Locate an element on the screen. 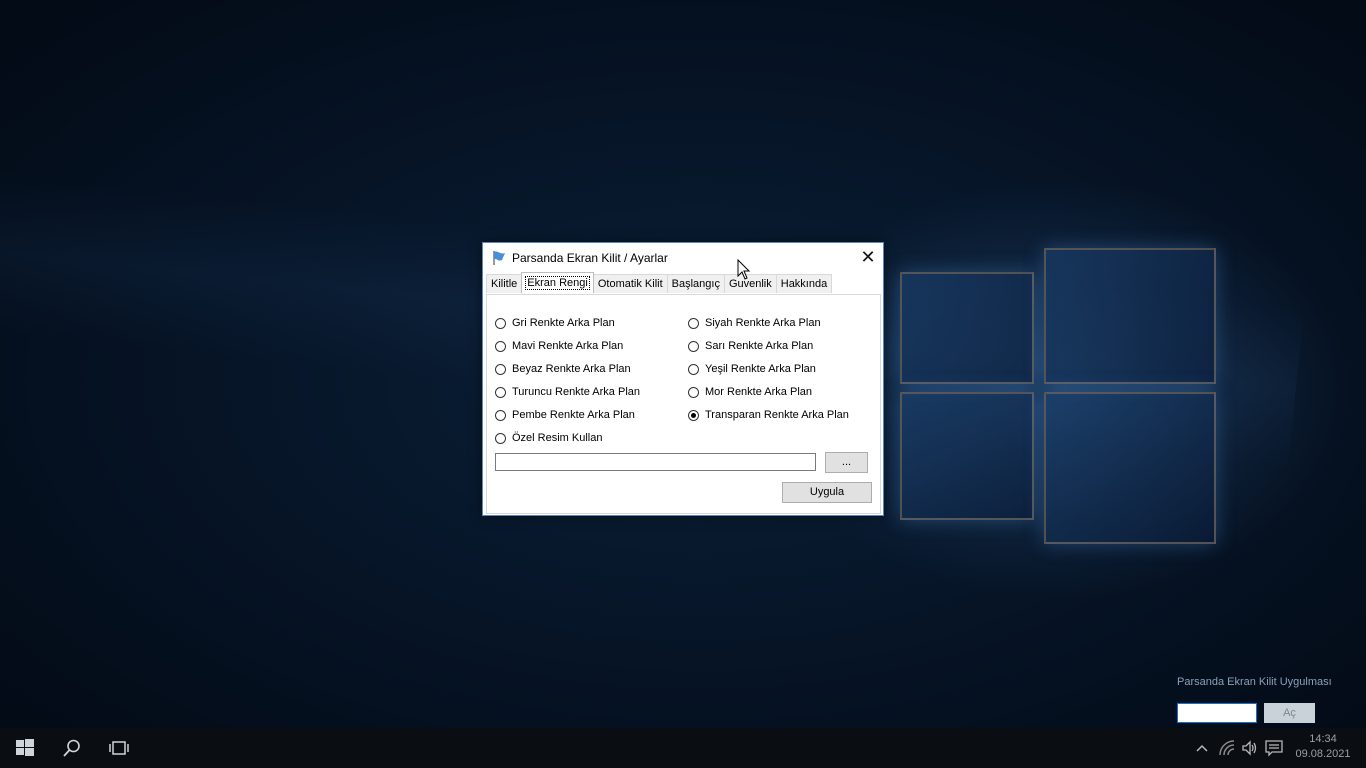  lock-open-button: Aç is located at coordinates (1289, 713).